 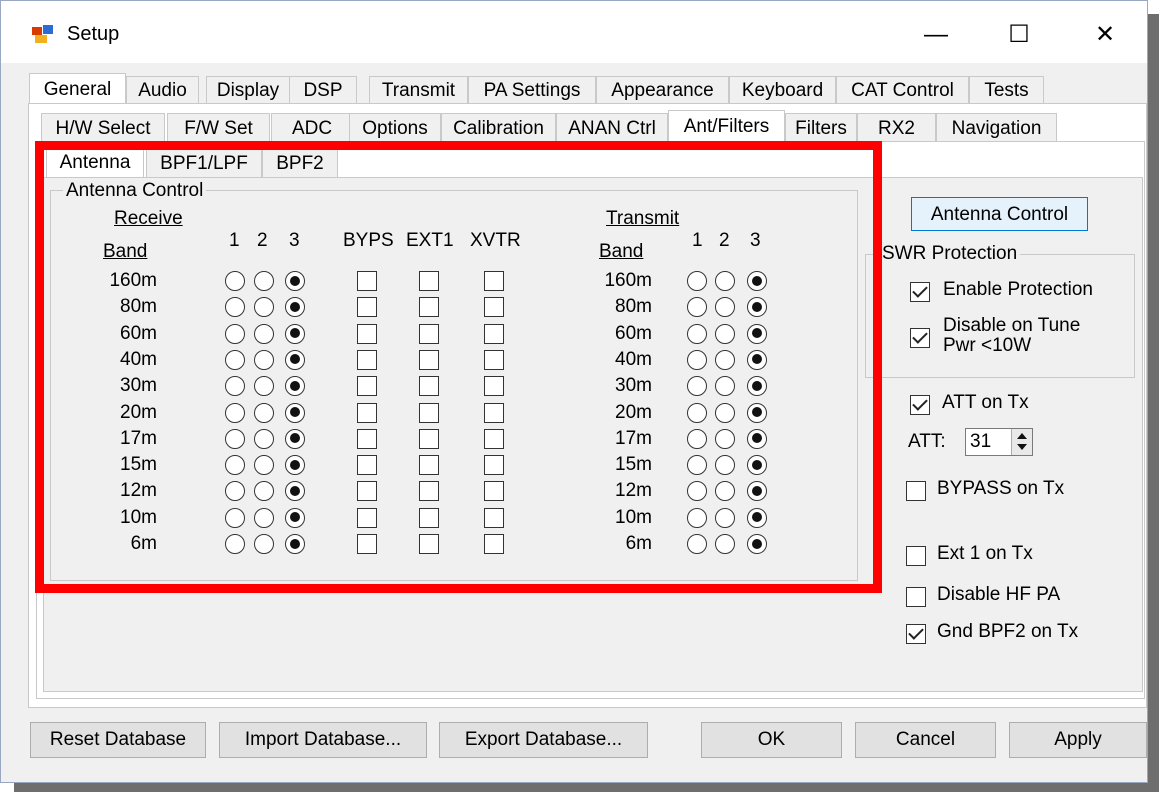 I want to click on app-icon, so click(x=42, y=34).